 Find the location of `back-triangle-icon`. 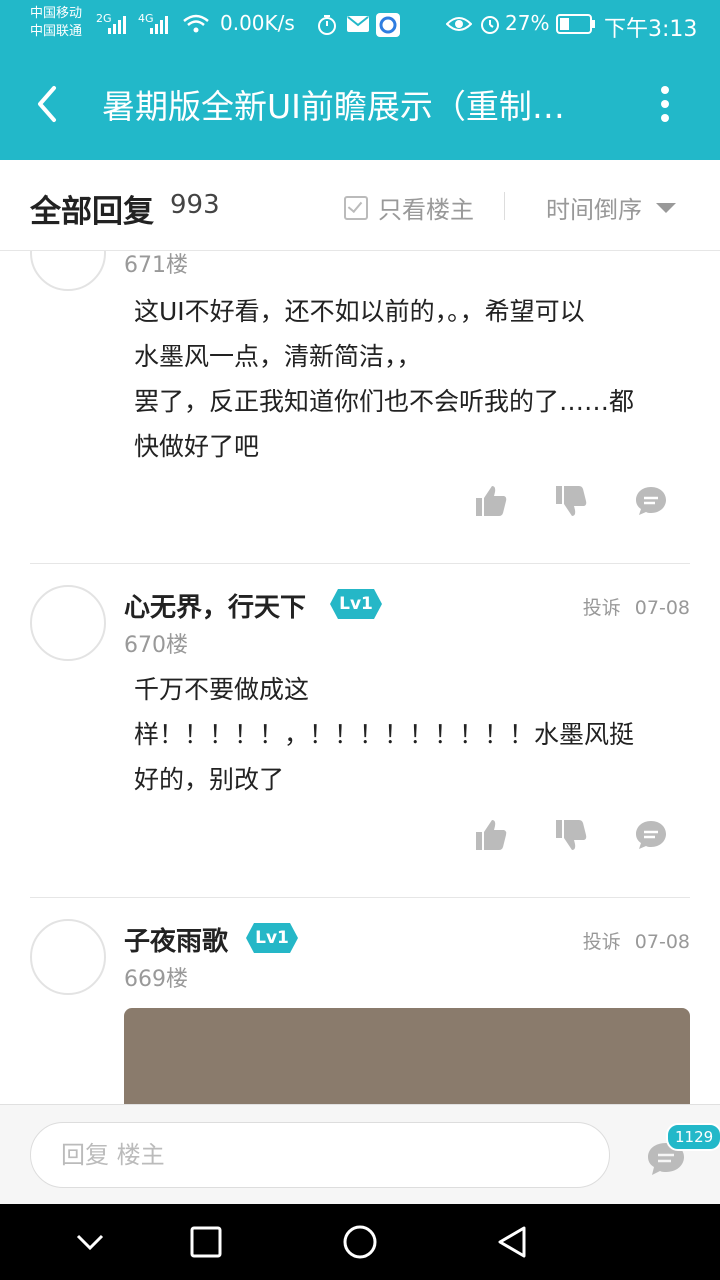

back-triangle-icon is located at coordinates (512, 1242).